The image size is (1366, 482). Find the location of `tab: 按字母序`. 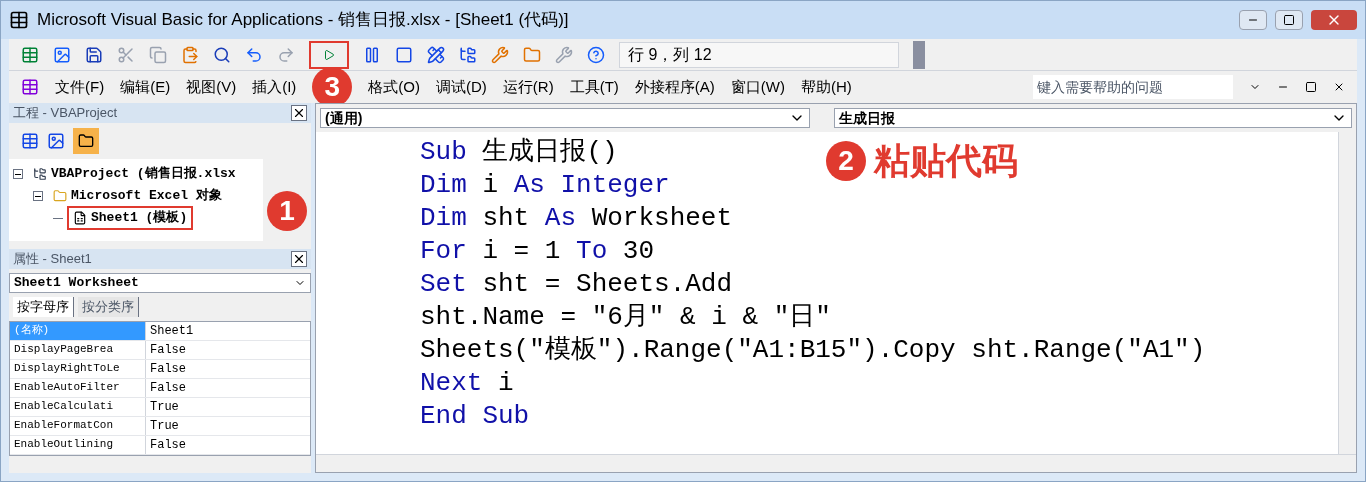

tab: 按字母序 is located at coordinates (43, 307).